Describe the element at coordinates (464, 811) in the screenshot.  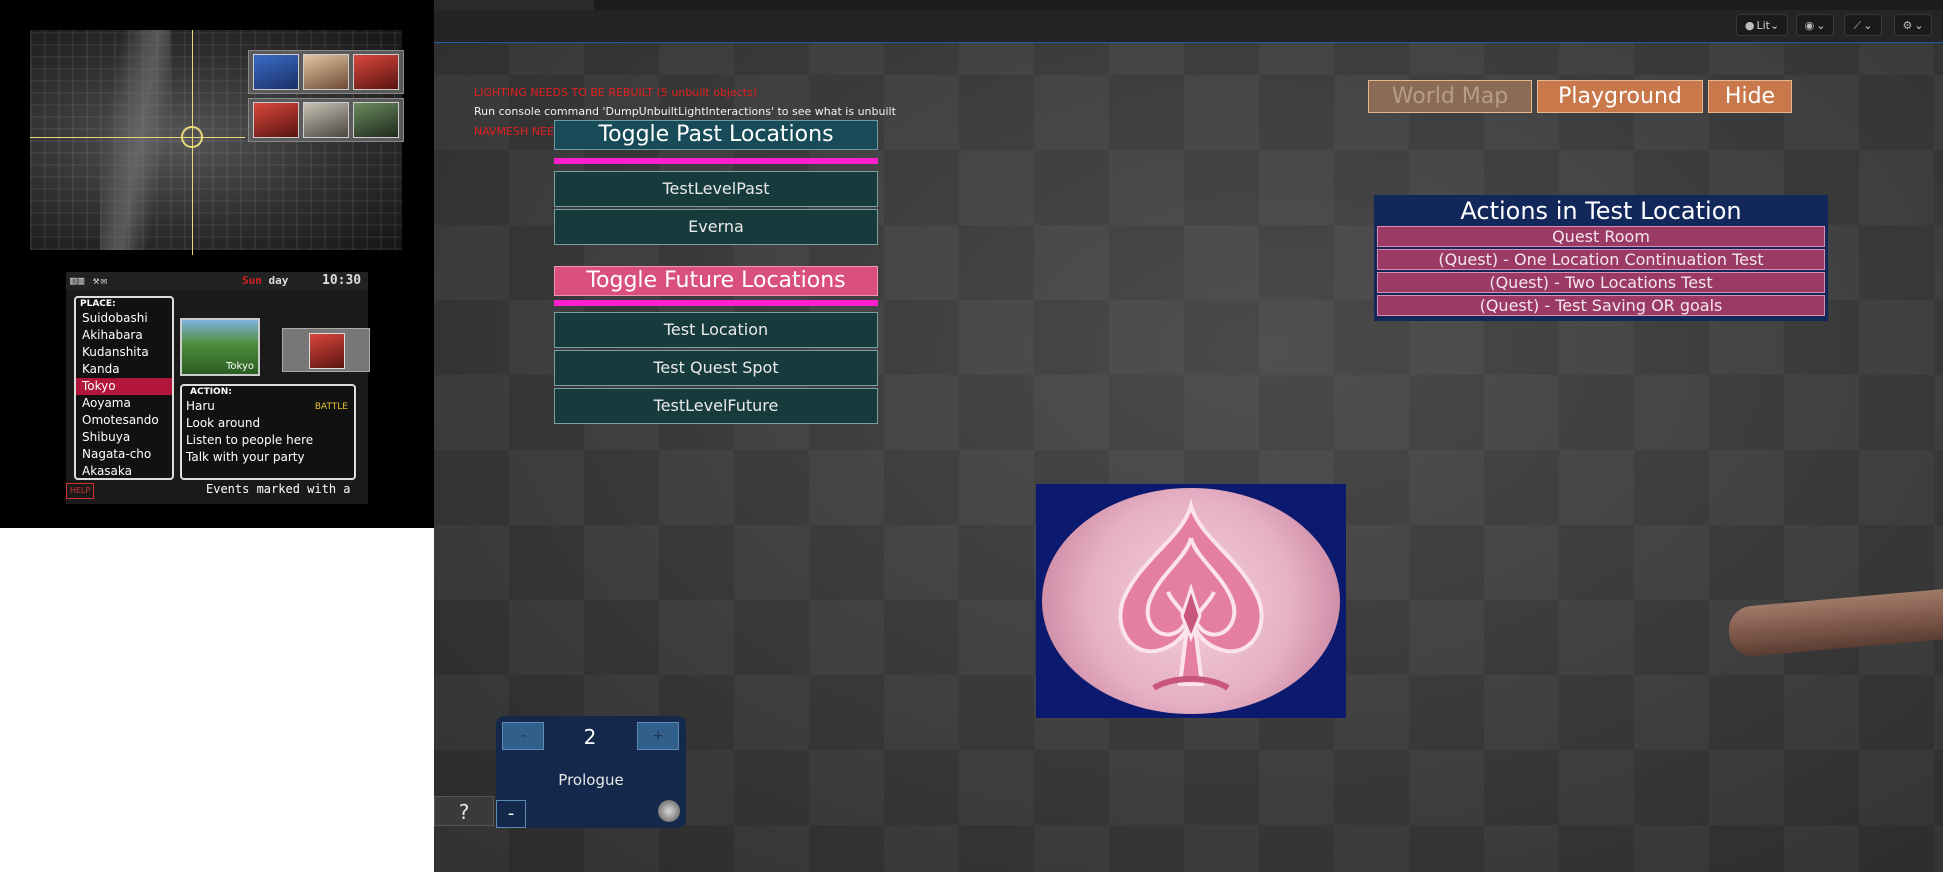
I see `help-button: ?` at that location.